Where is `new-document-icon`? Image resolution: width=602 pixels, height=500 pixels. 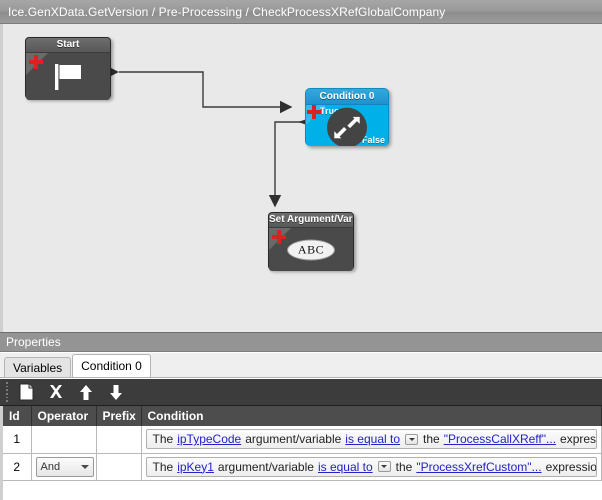
new-document-icon is located at coordinates (26, 392).